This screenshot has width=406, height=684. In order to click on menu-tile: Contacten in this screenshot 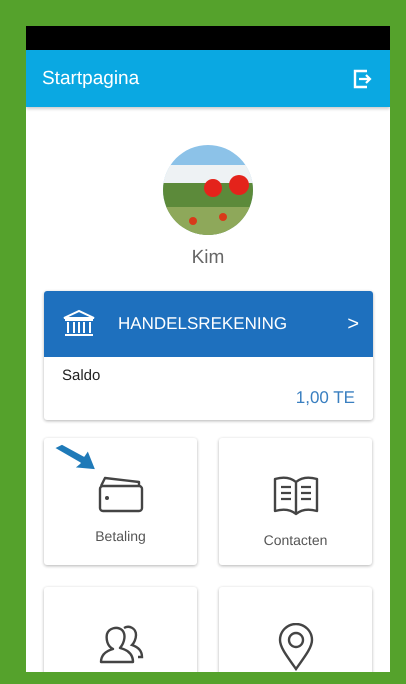, I will do `click(295, 501)`.